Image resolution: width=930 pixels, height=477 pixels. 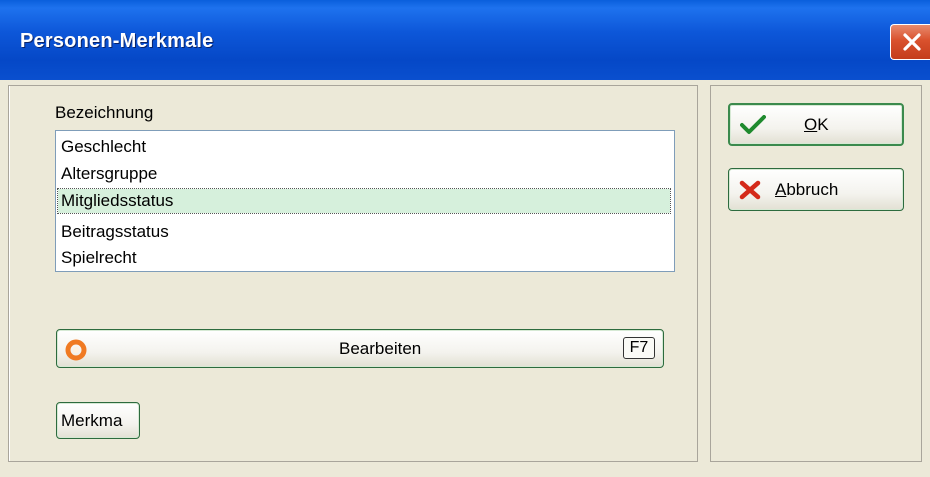 What do you see at coordinates (76, 352) in the screenshot?
I see `orange-ring-icon` at bounding box center [76, 352].